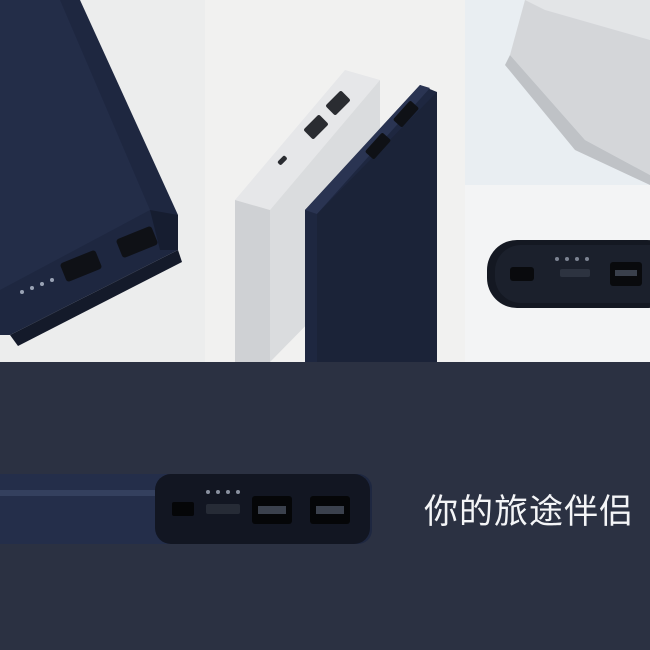  I want to click on power-bank-ports-detail-image, so click(557, 273).